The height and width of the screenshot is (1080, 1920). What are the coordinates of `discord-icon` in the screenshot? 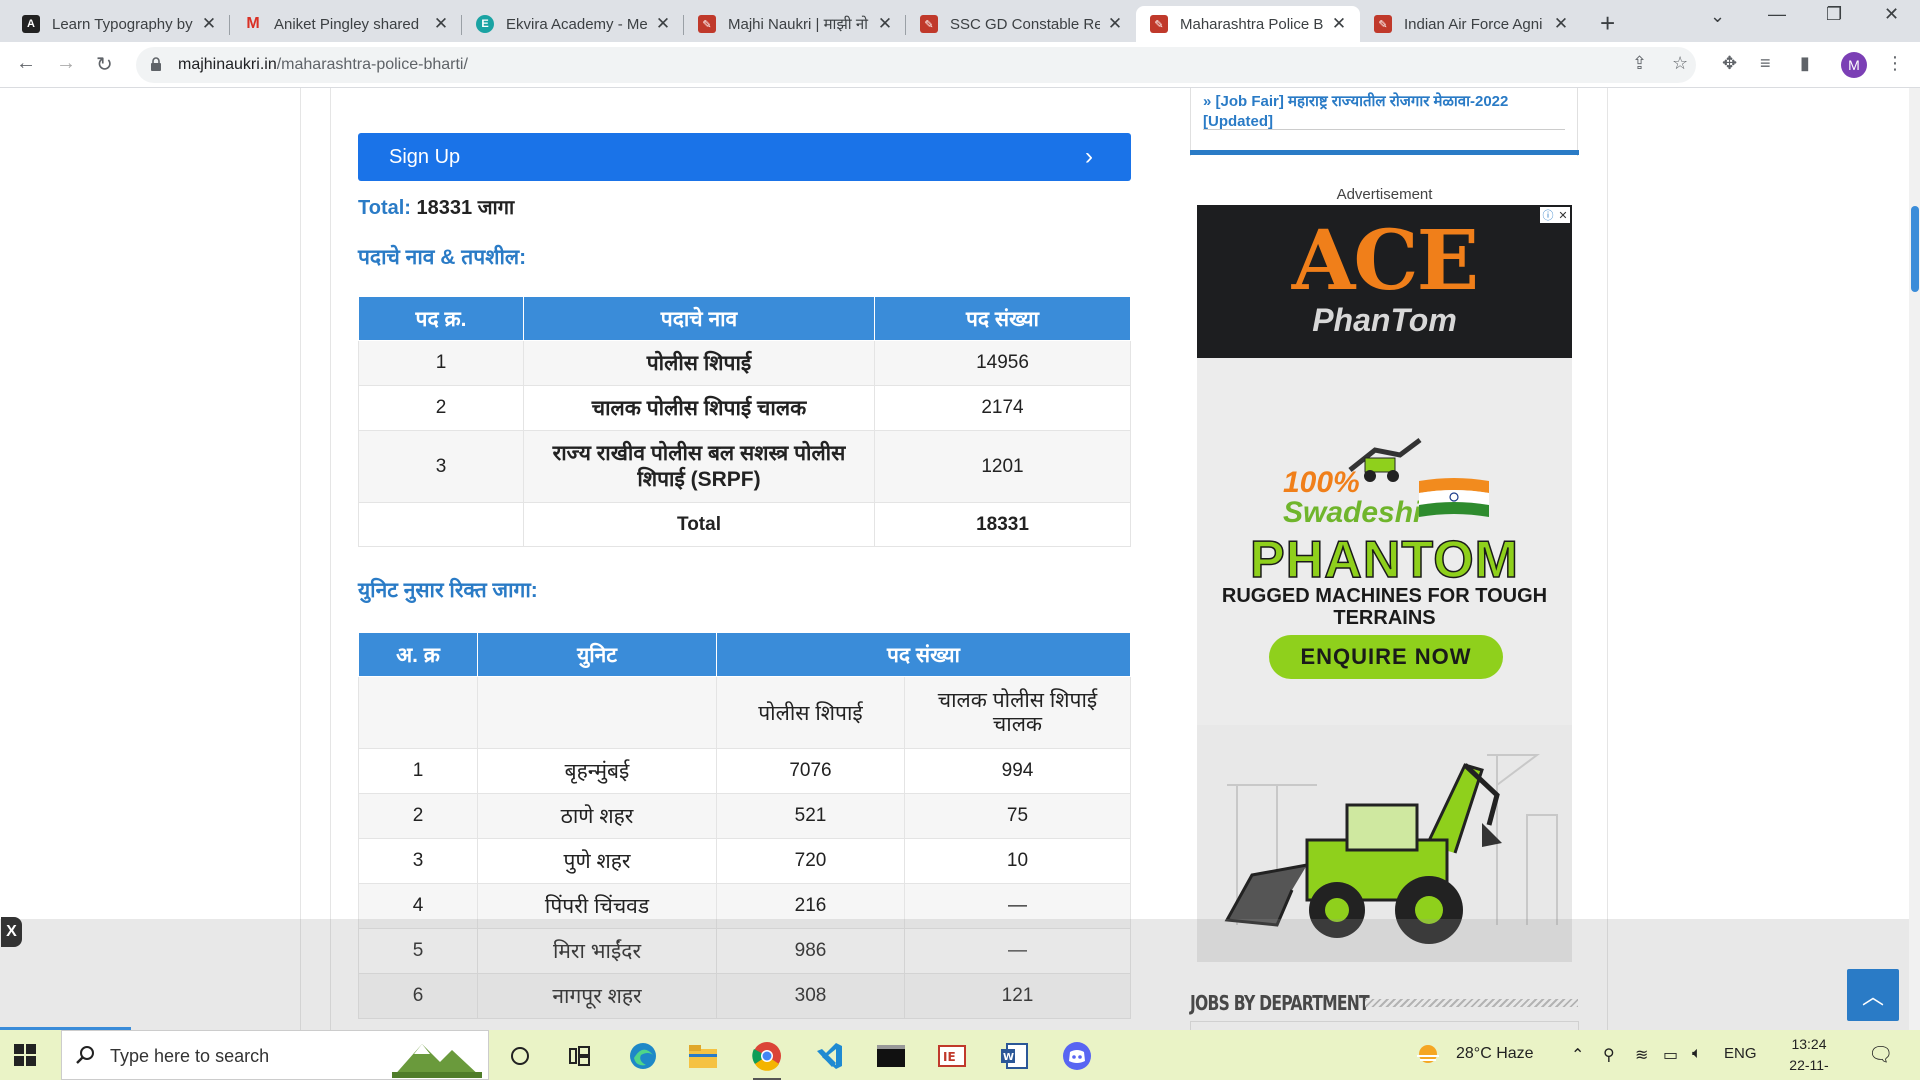 It's located at (1077, 1056).